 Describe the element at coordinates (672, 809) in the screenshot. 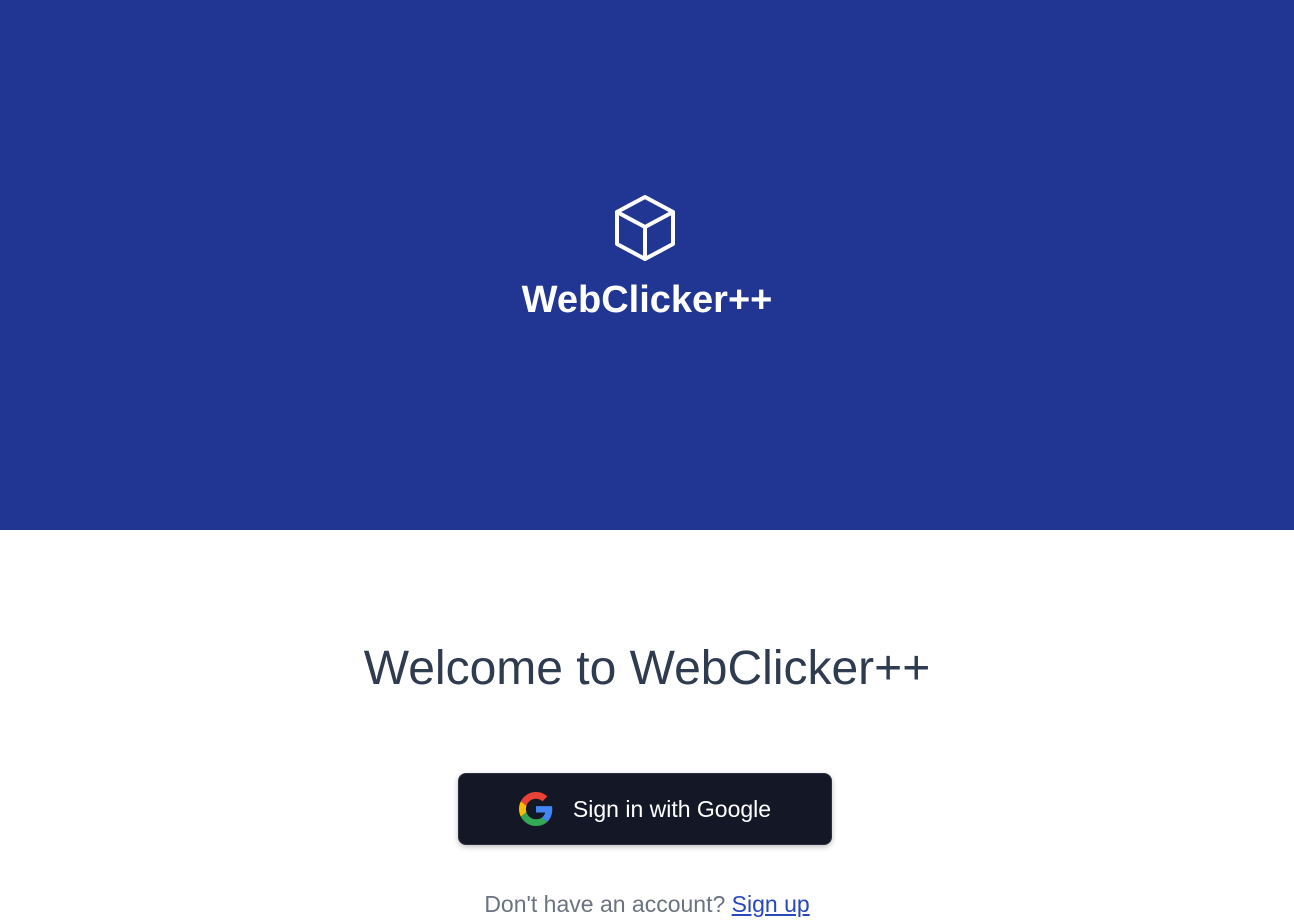

I see `google-sign-in-label: Sign in with Google` at that location.